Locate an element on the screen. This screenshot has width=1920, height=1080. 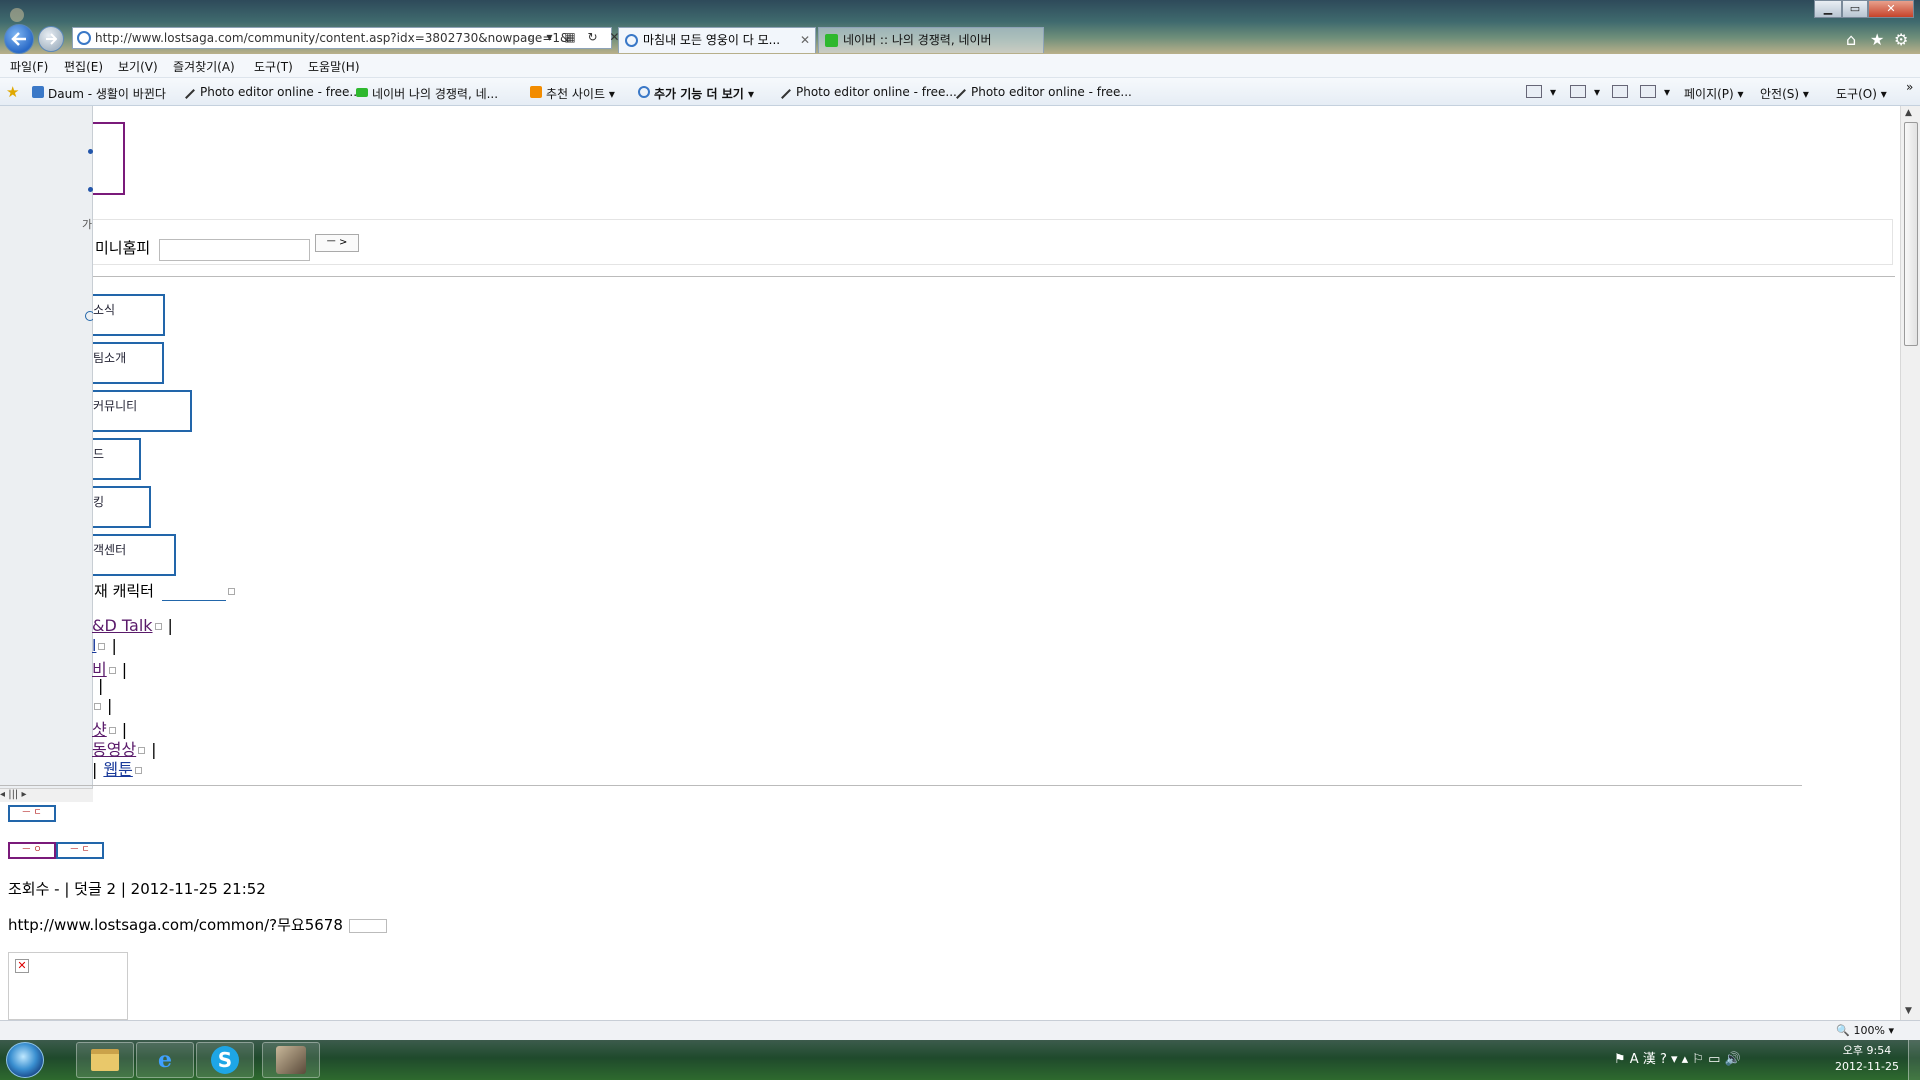
clock-time: 오후 9:54 is located at coordinates (1867, 1050).